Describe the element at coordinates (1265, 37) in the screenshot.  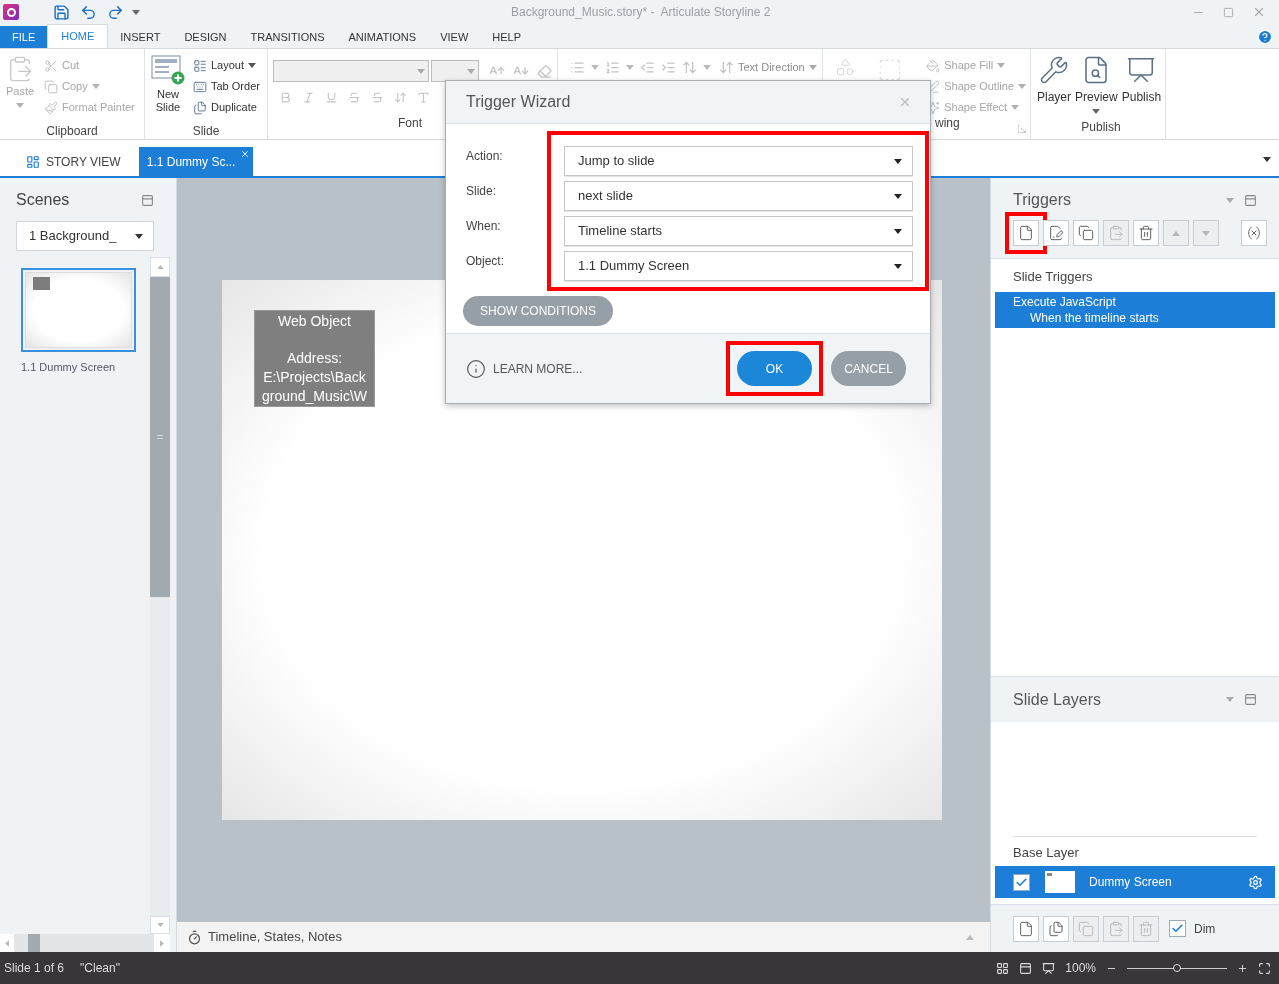
I see `help-icon` at that location.